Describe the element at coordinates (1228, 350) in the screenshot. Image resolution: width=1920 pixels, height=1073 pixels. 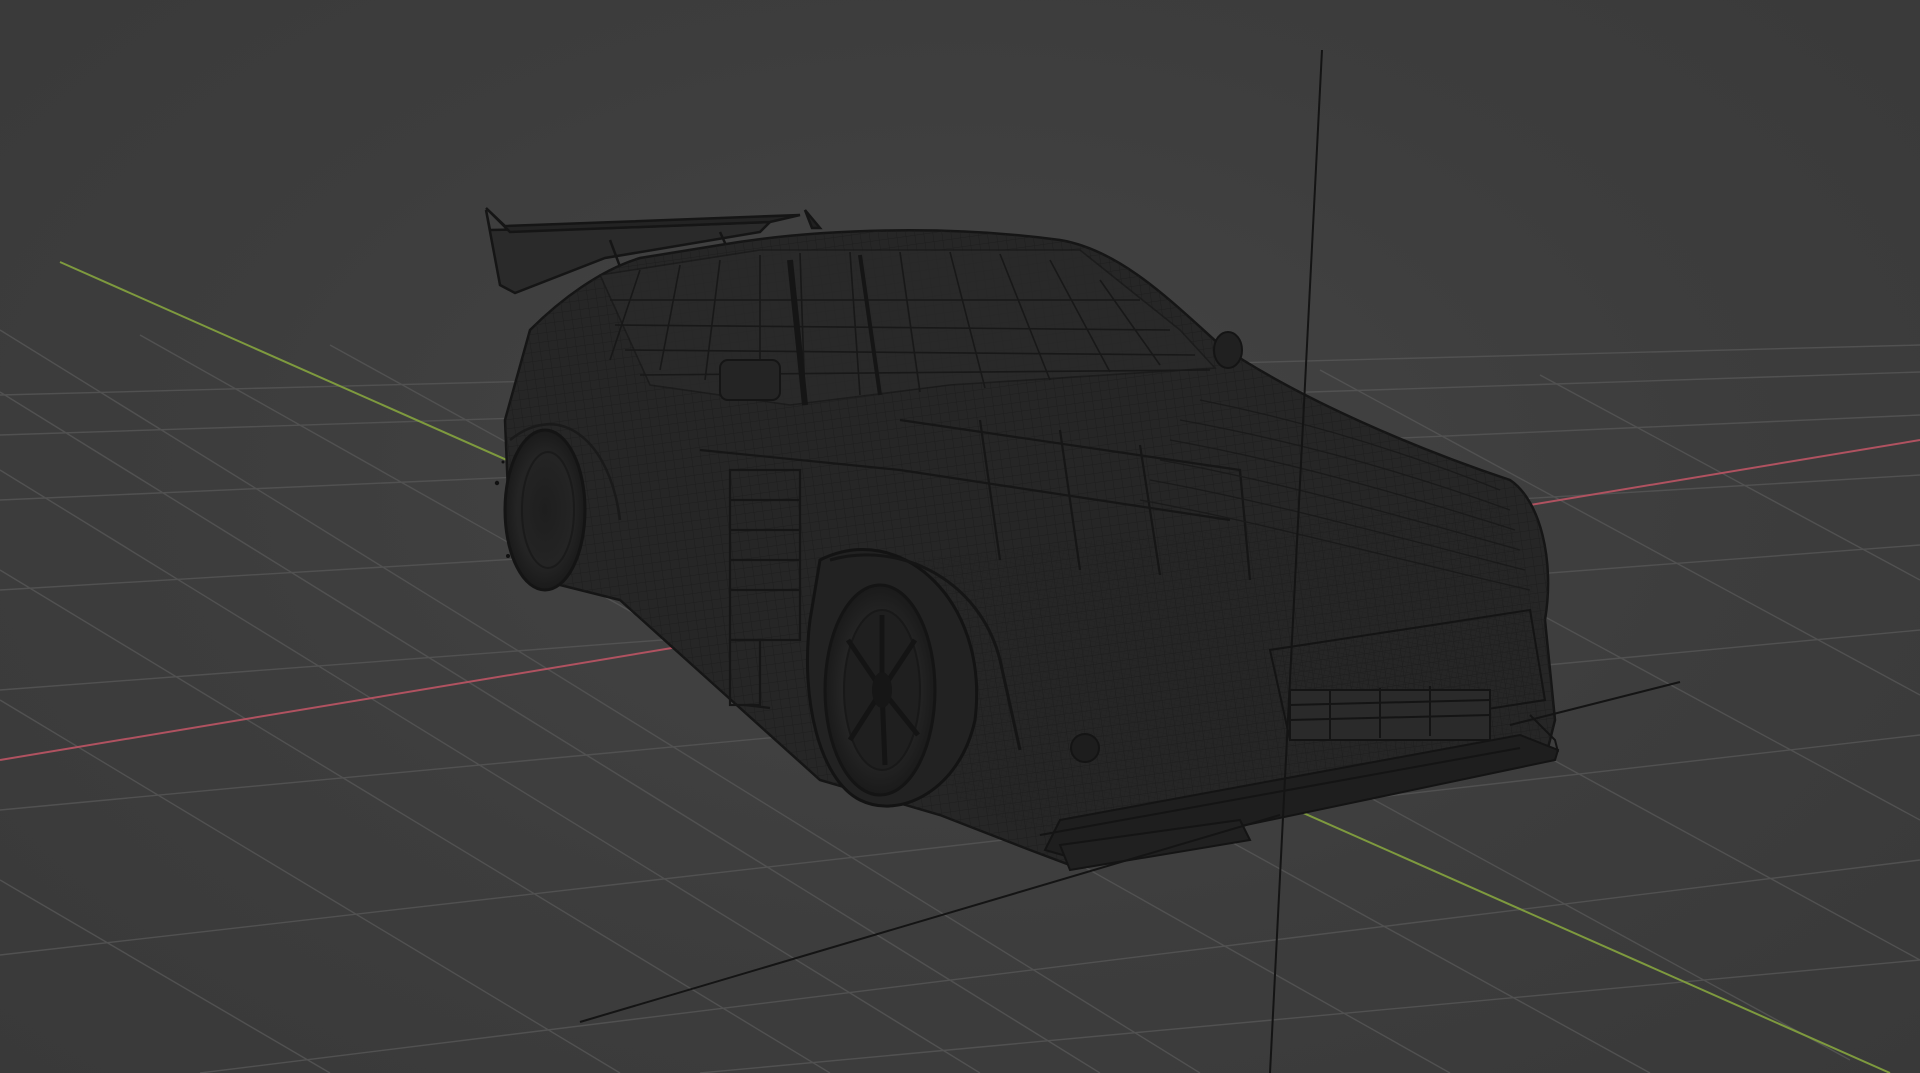
I see `side-mirror` at that location.